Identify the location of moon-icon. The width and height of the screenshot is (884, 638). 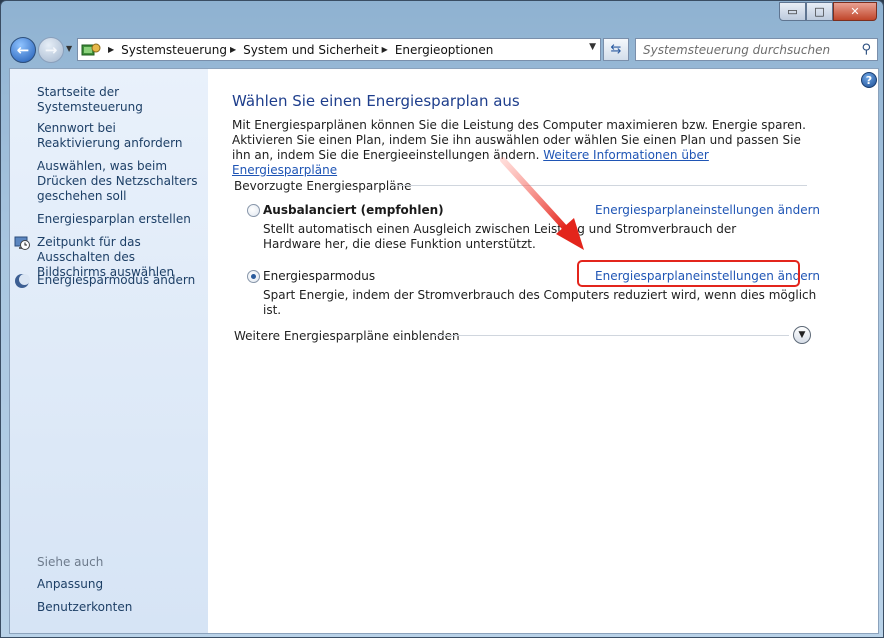
(22, 281).